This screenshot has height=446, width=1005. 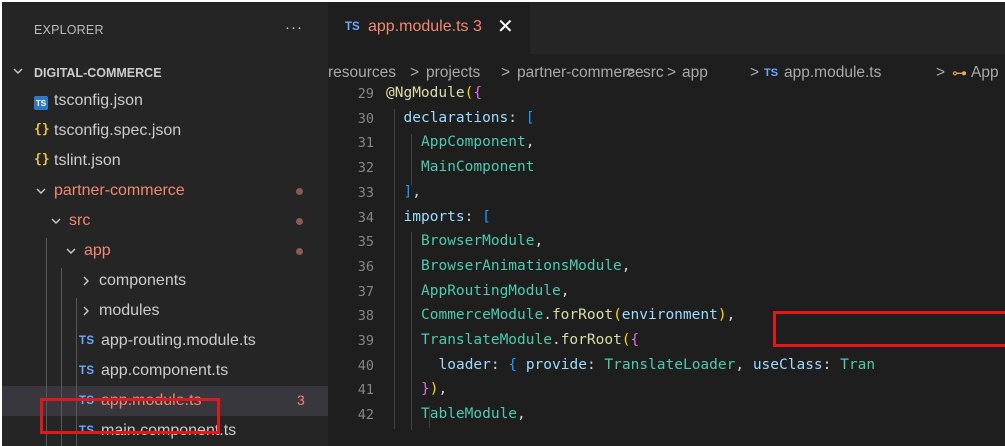 What do you see at coordinates (787, 364) in the screenshot?
I see `code-token: useClass` at bounding box center [787, 364].